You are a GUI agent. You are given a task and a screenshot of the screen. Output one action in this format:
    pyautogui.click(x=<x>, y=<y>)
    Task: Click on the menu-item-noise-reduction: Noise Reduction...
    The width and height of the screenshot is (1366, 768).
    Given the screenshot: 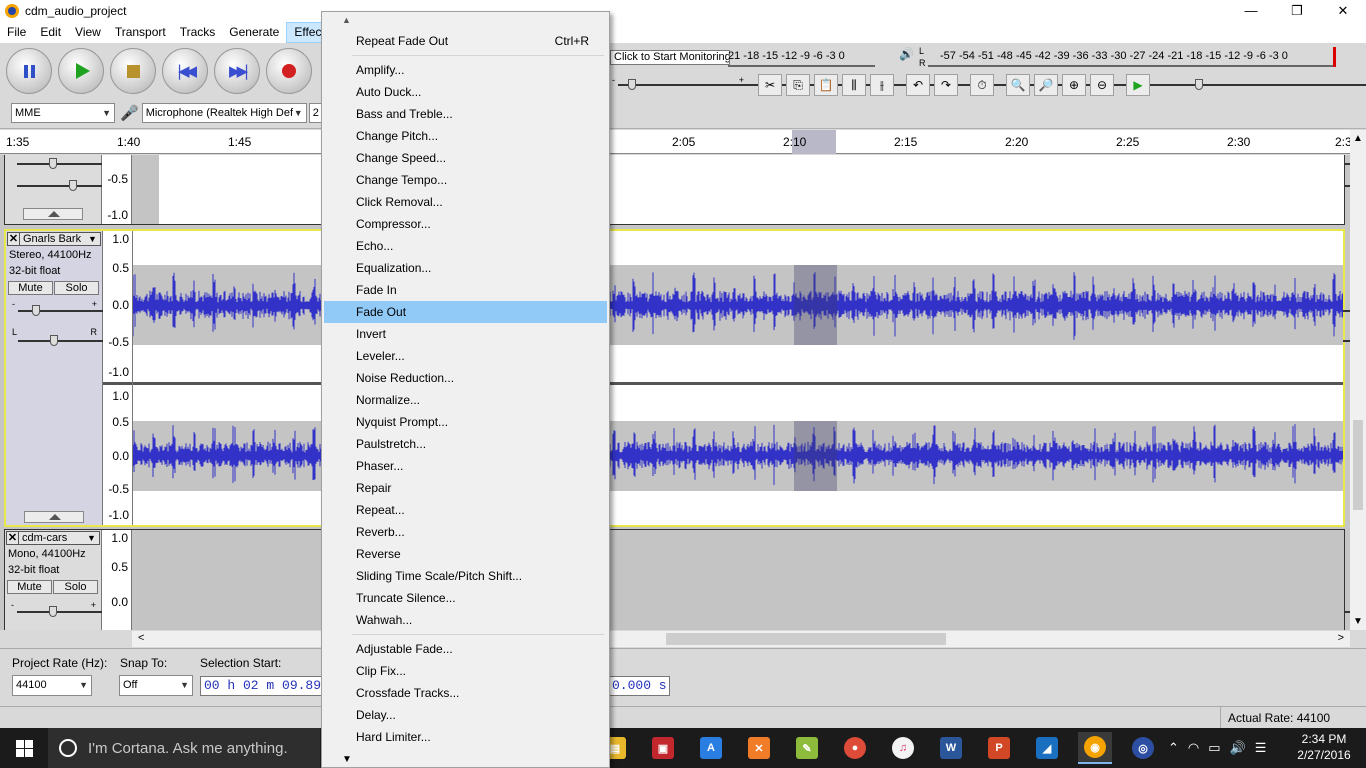 What is the action you would take?
    pyautogui.click(x=465, y=378)
    